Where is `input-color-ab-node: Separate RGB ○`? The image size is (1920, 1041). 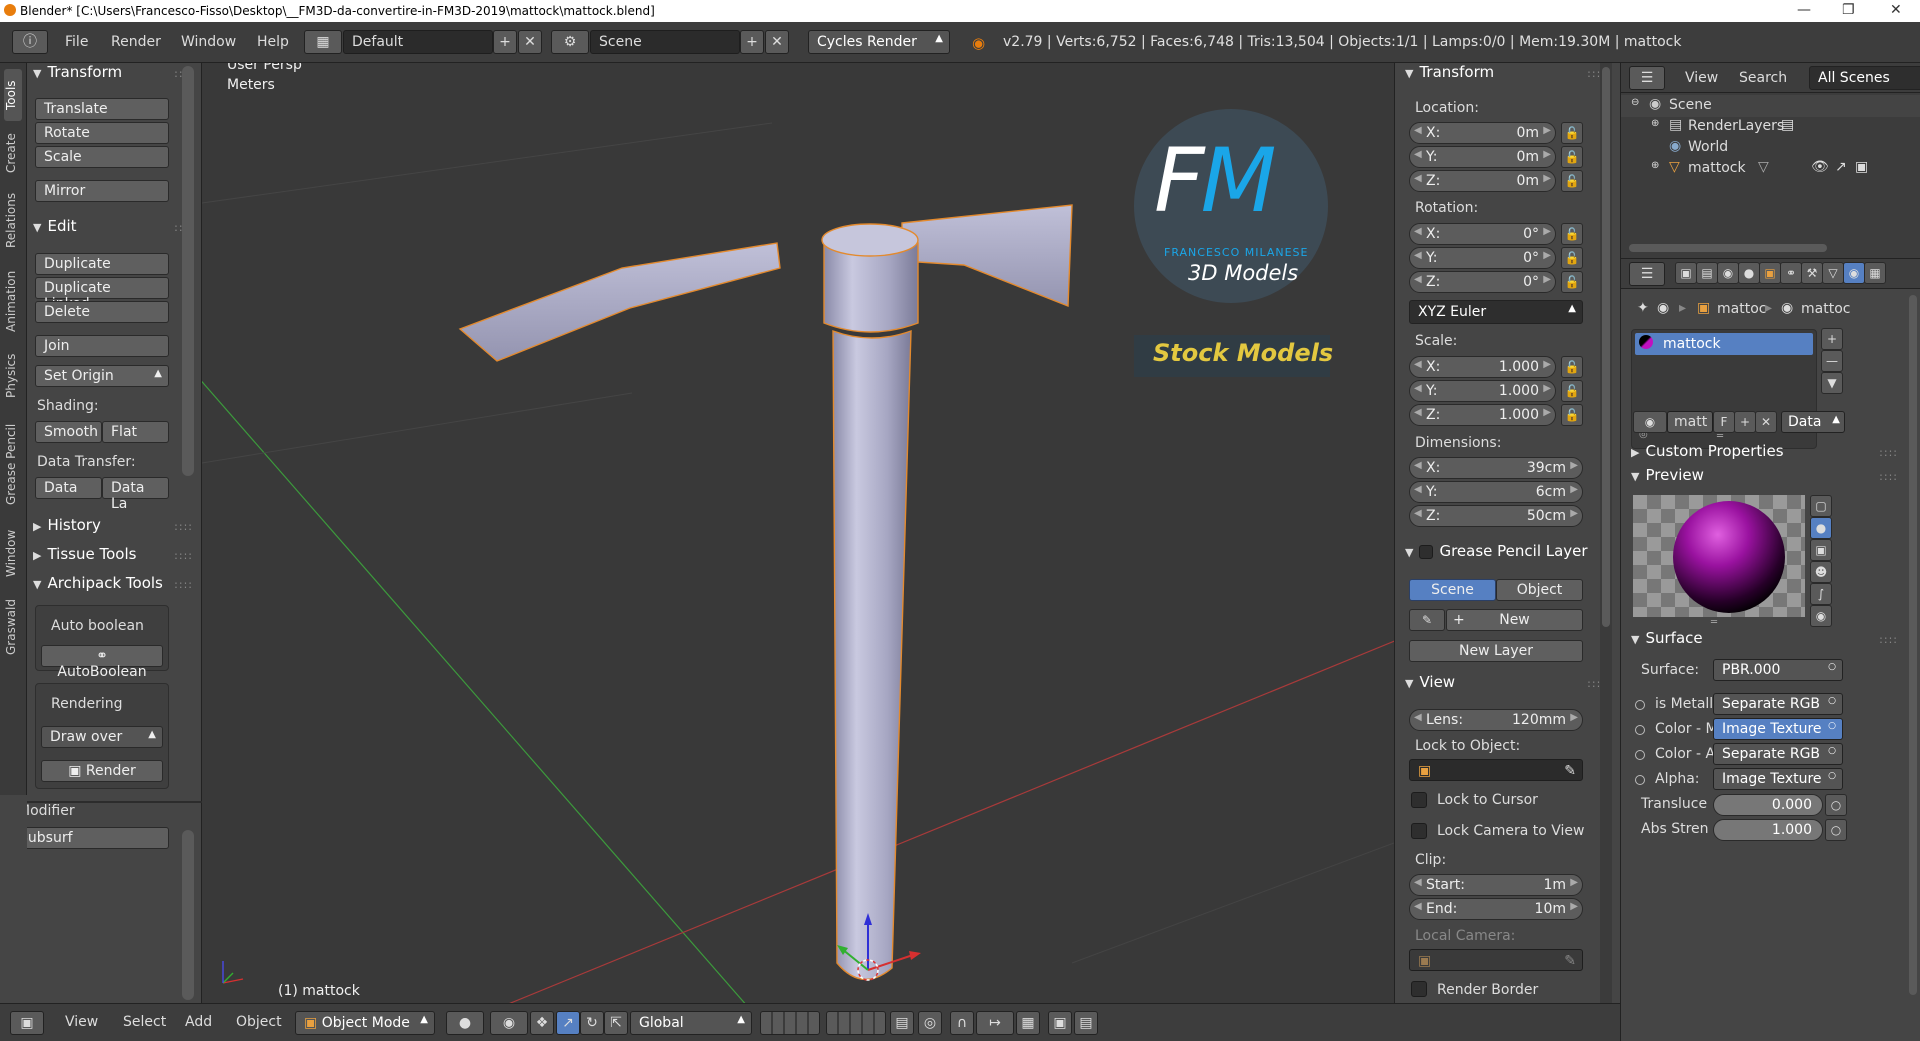
input-color-ab-node: Separate RGB ○ is located at coordinates (1778, 754).